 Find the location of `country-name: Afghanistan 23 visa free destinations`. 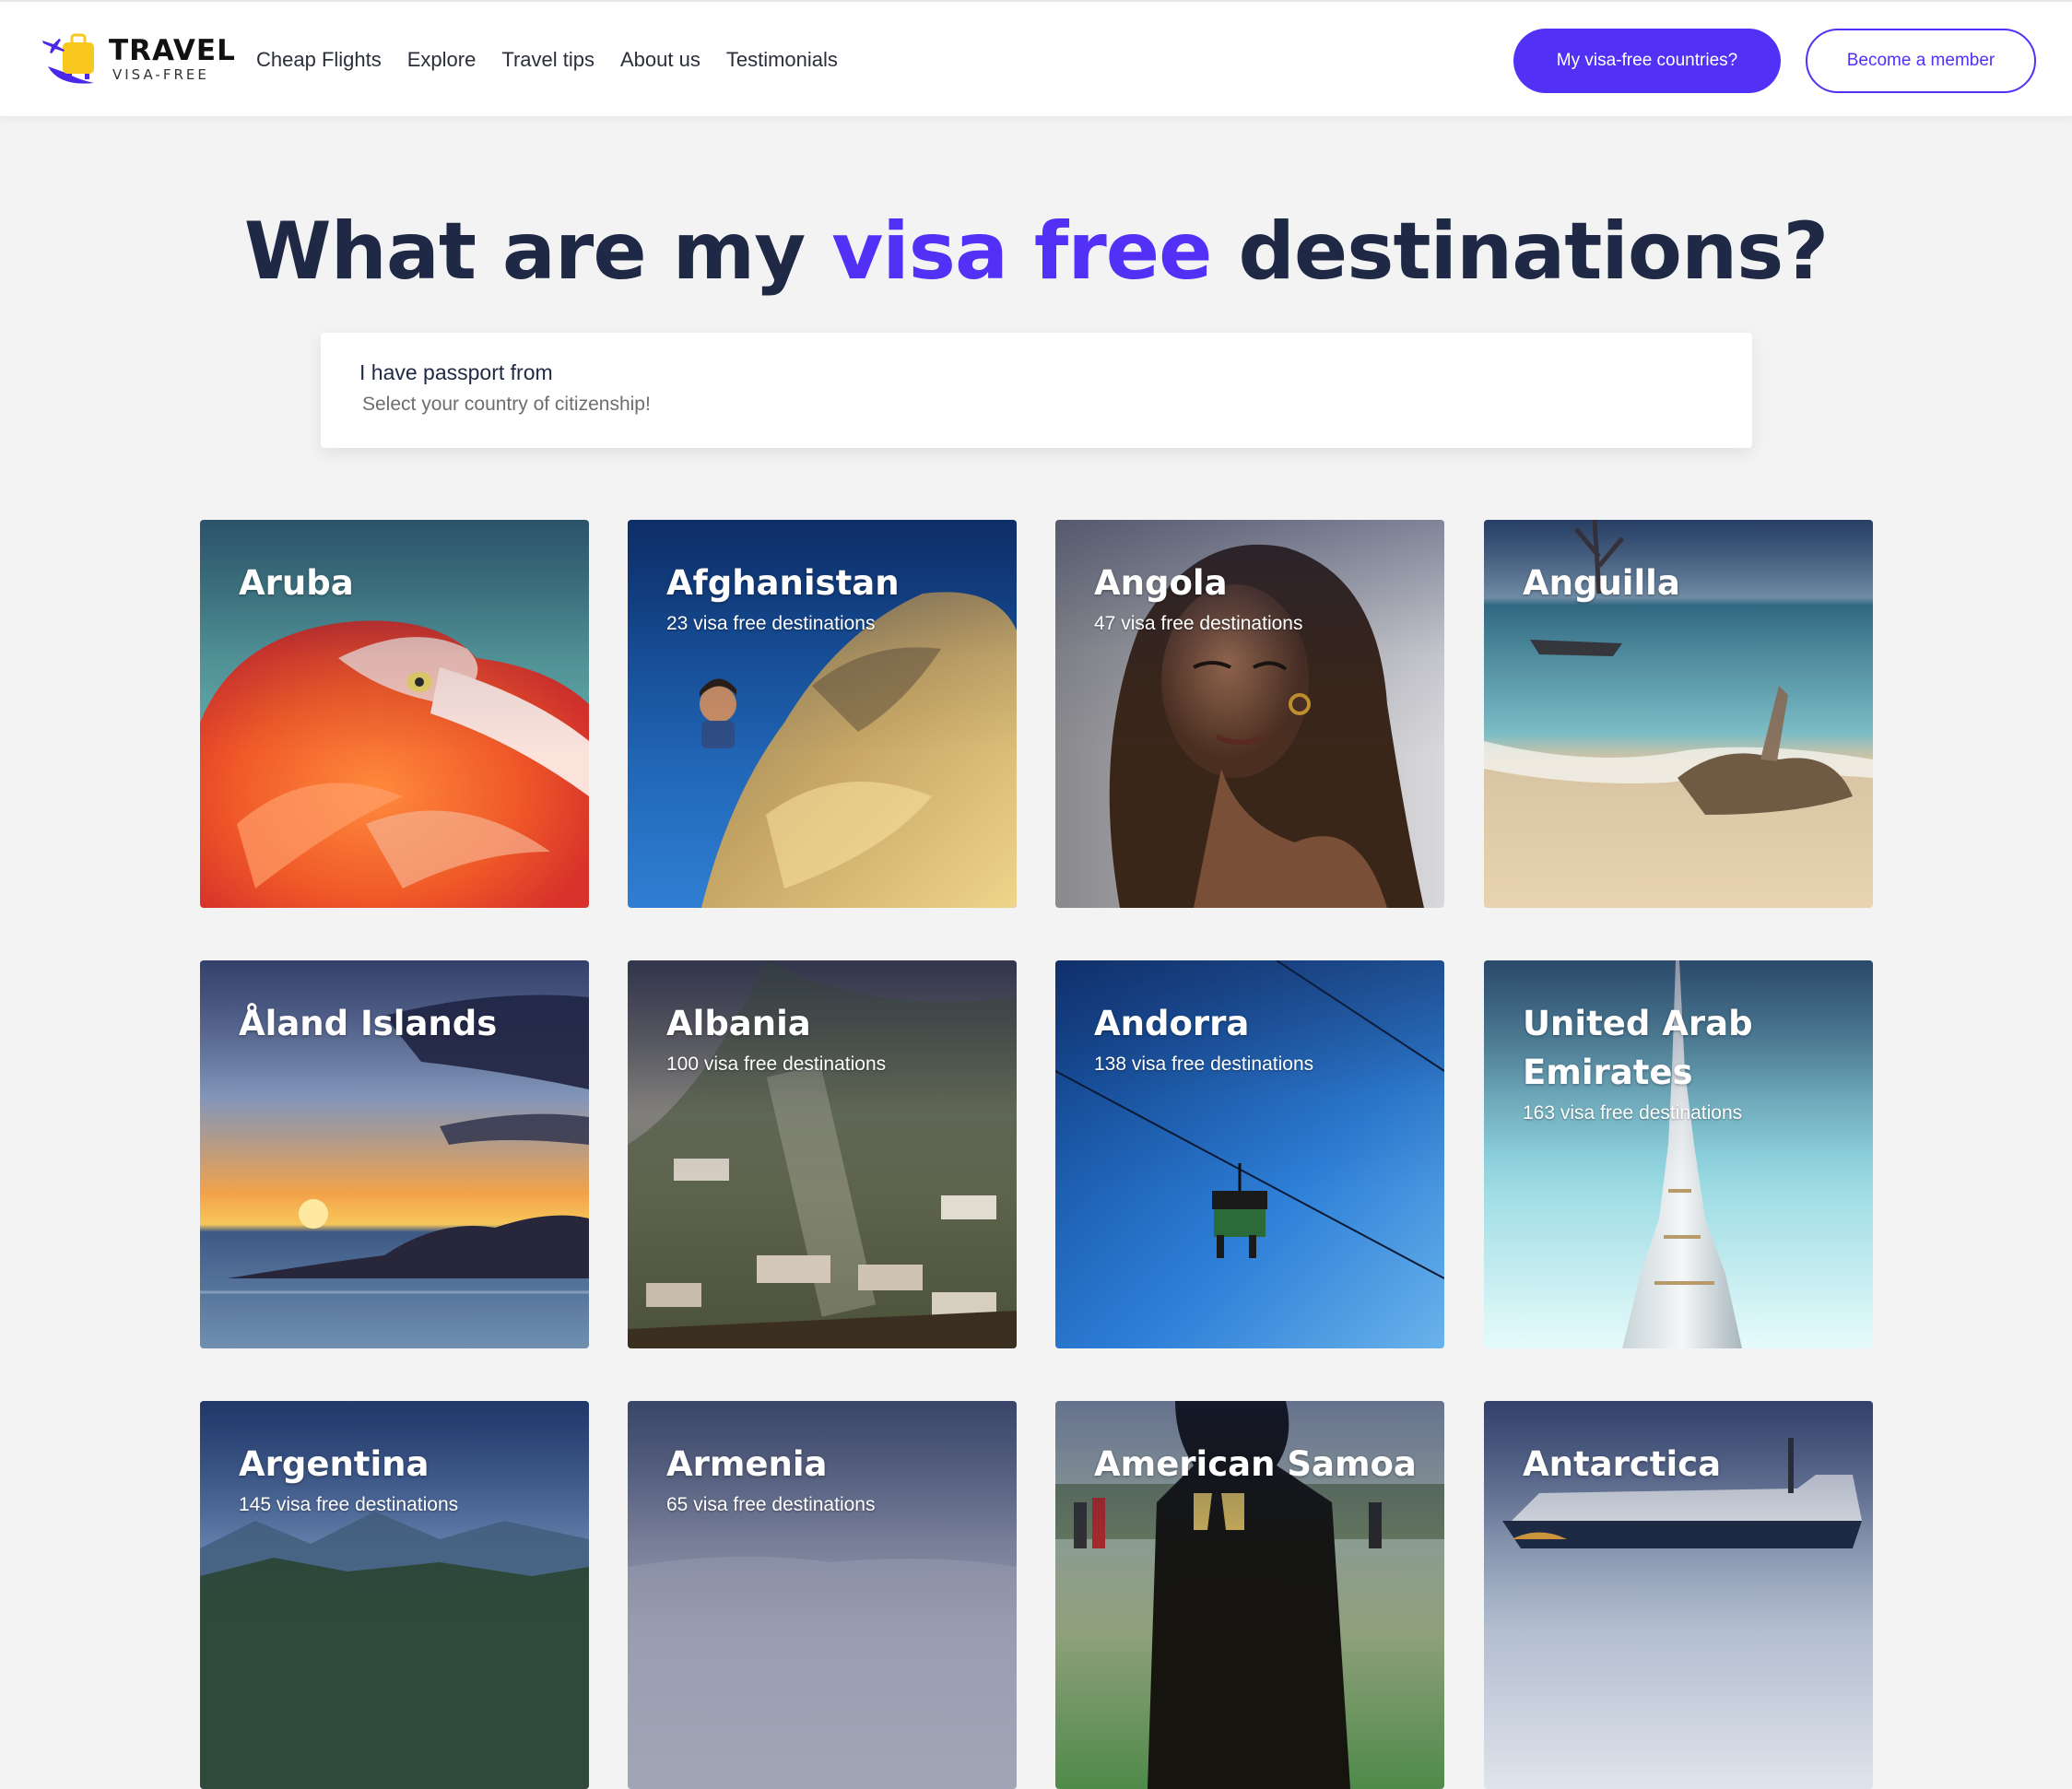

country-name: Afghanistan 23 visa free destinations is located at coordinates (827, 598).